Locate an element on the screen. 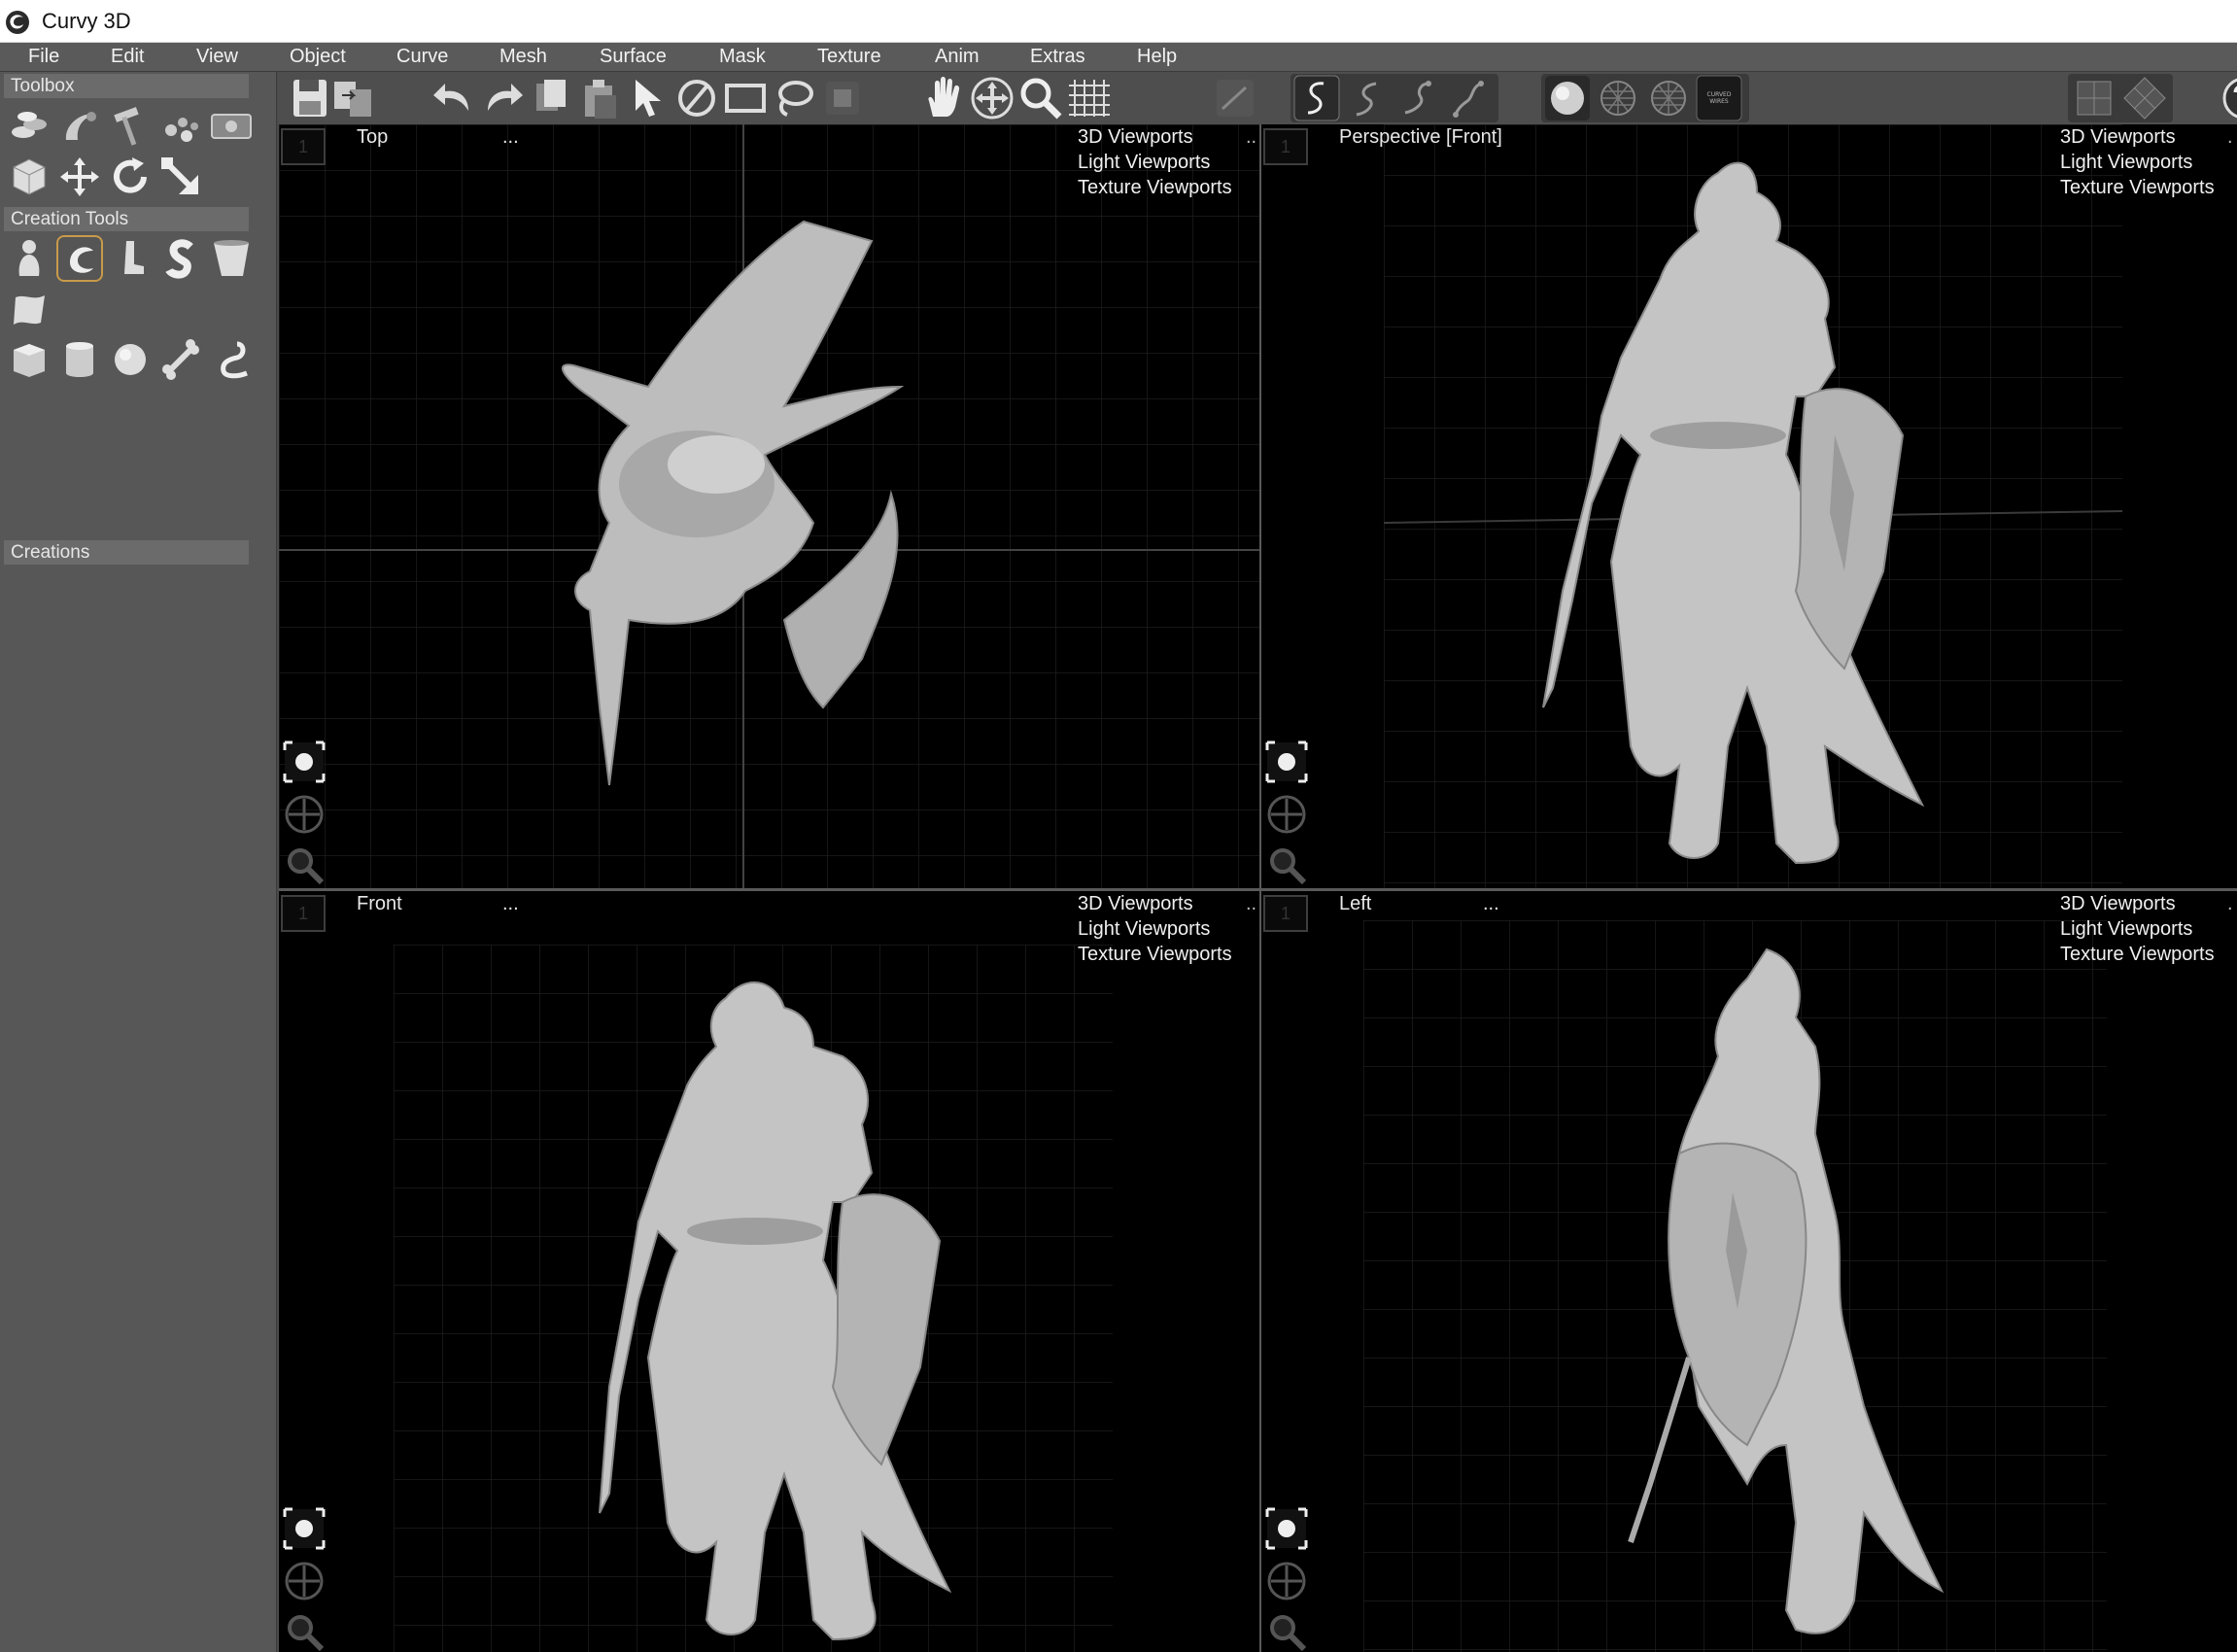  lathe-icon is located at coordinates (80, 127).